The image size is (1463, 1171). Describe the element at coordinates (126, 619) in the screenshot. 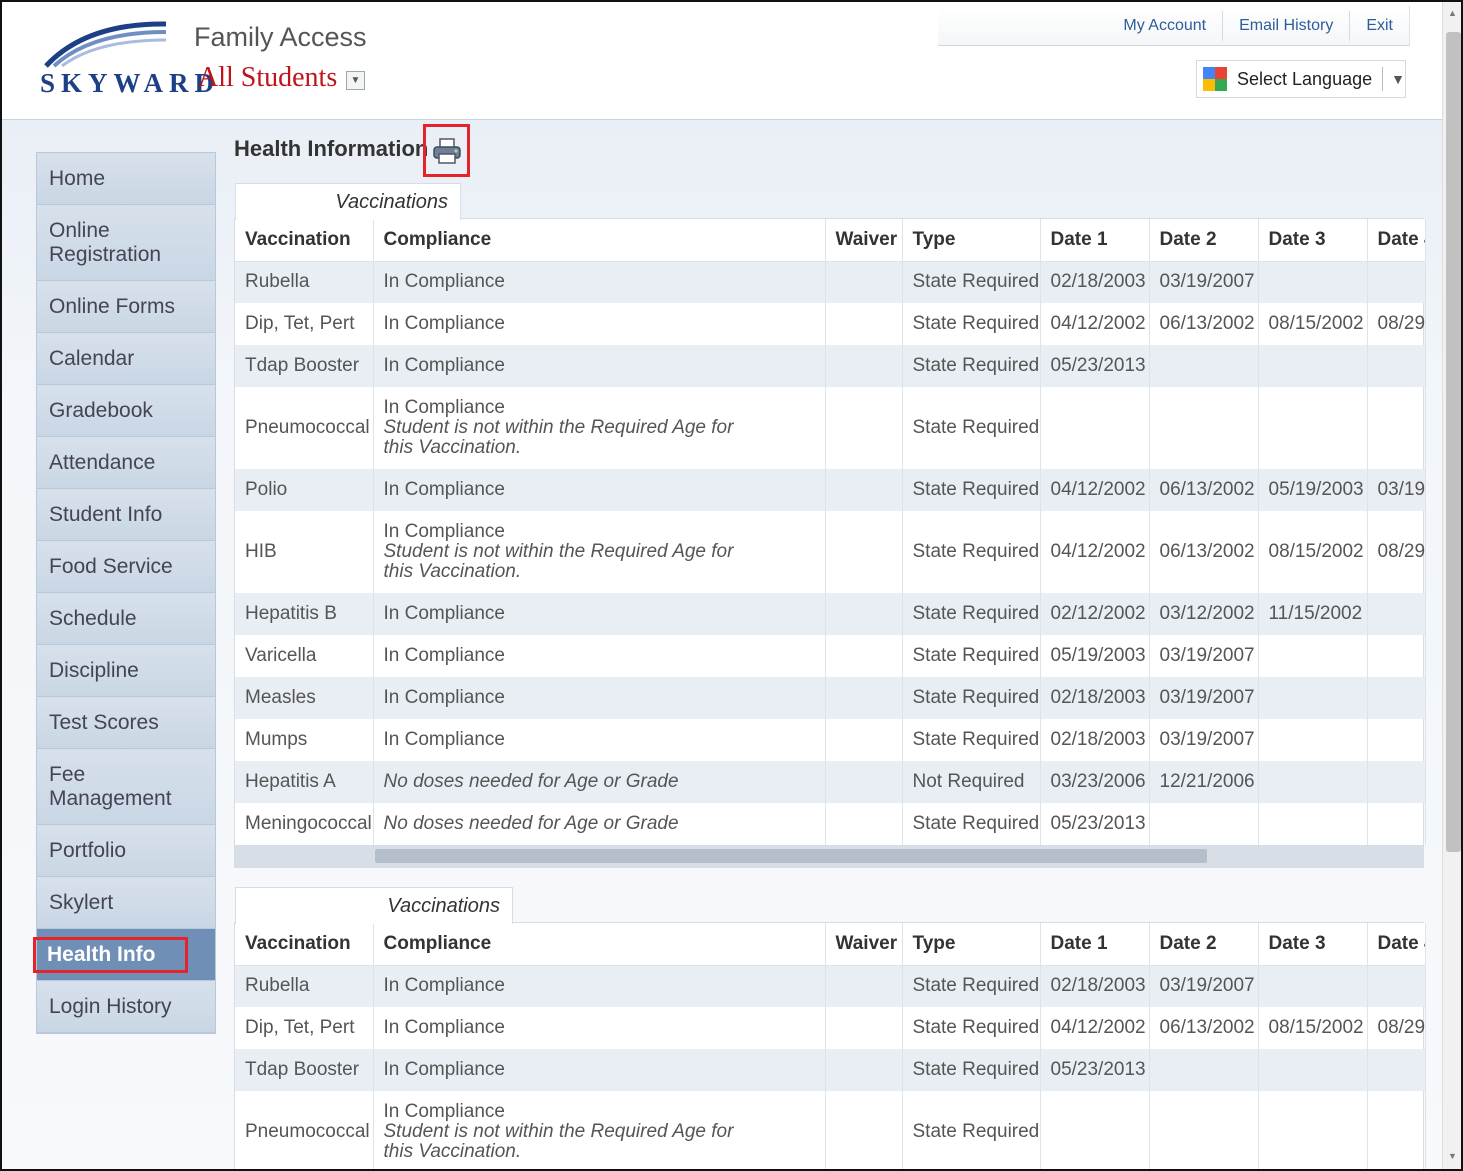

I see `sidebar-item-schedule: Schedule` at that location.